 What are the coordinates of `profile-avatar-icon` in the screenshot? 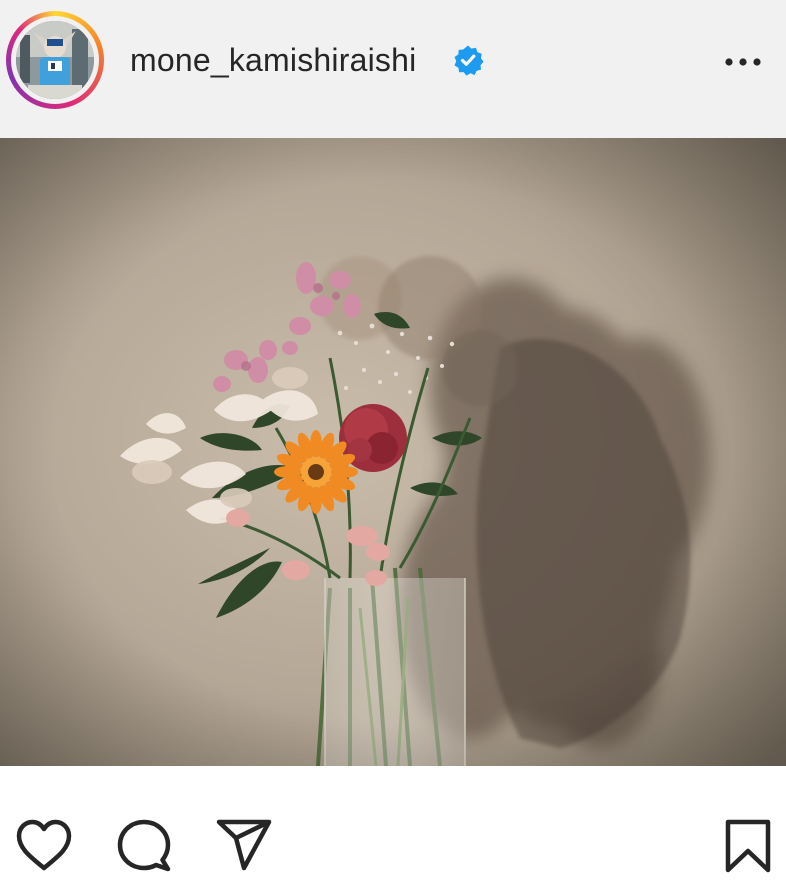 It's located at (55, 60).